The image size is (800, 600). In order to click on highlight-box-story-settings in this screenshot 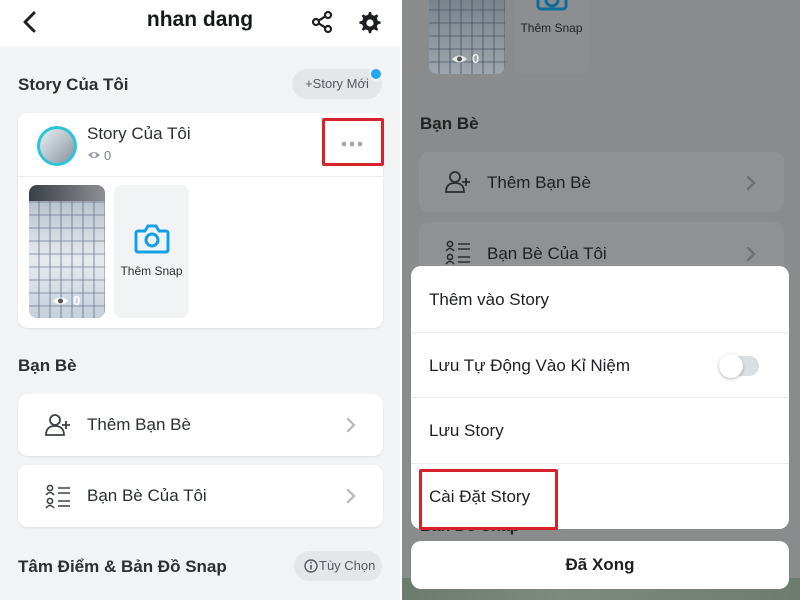, I will do `click(488, 499)`.